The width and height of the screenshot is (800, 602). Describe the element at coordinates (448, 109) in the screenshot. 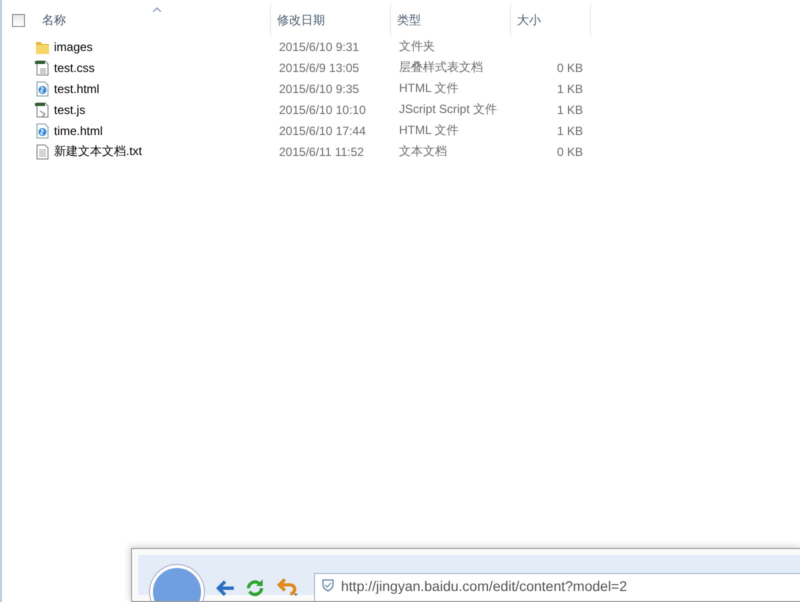

I see `file-type: JScript Script 文件` at that location.